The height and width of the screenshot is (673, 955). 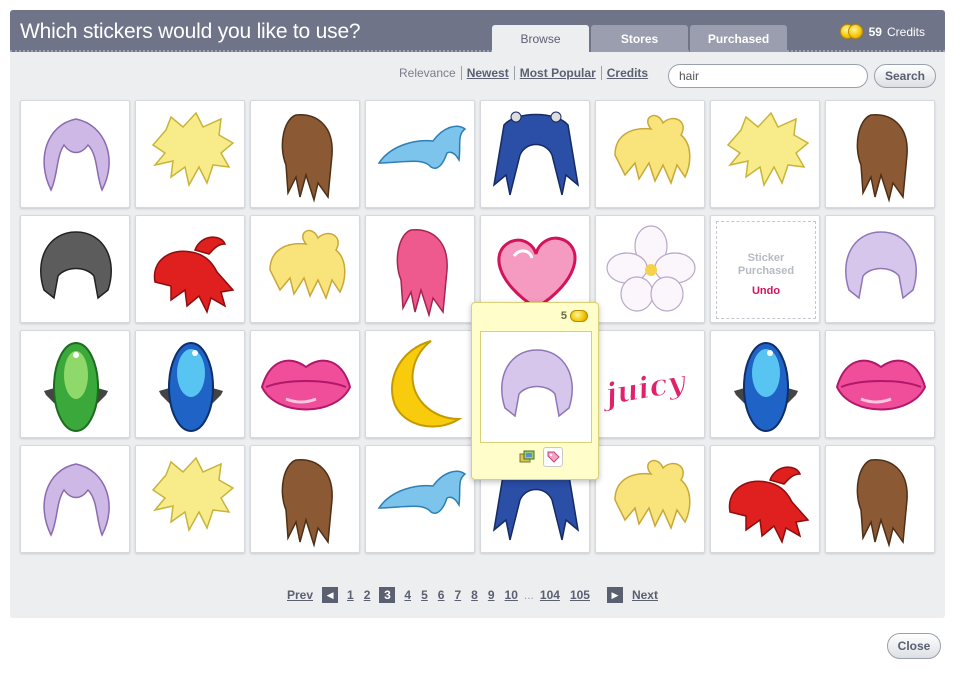 What do you see at coordinates (427, 73) in the screenshot?
I see `sort-relevance: Relevance` at bounding box center [427, 73].